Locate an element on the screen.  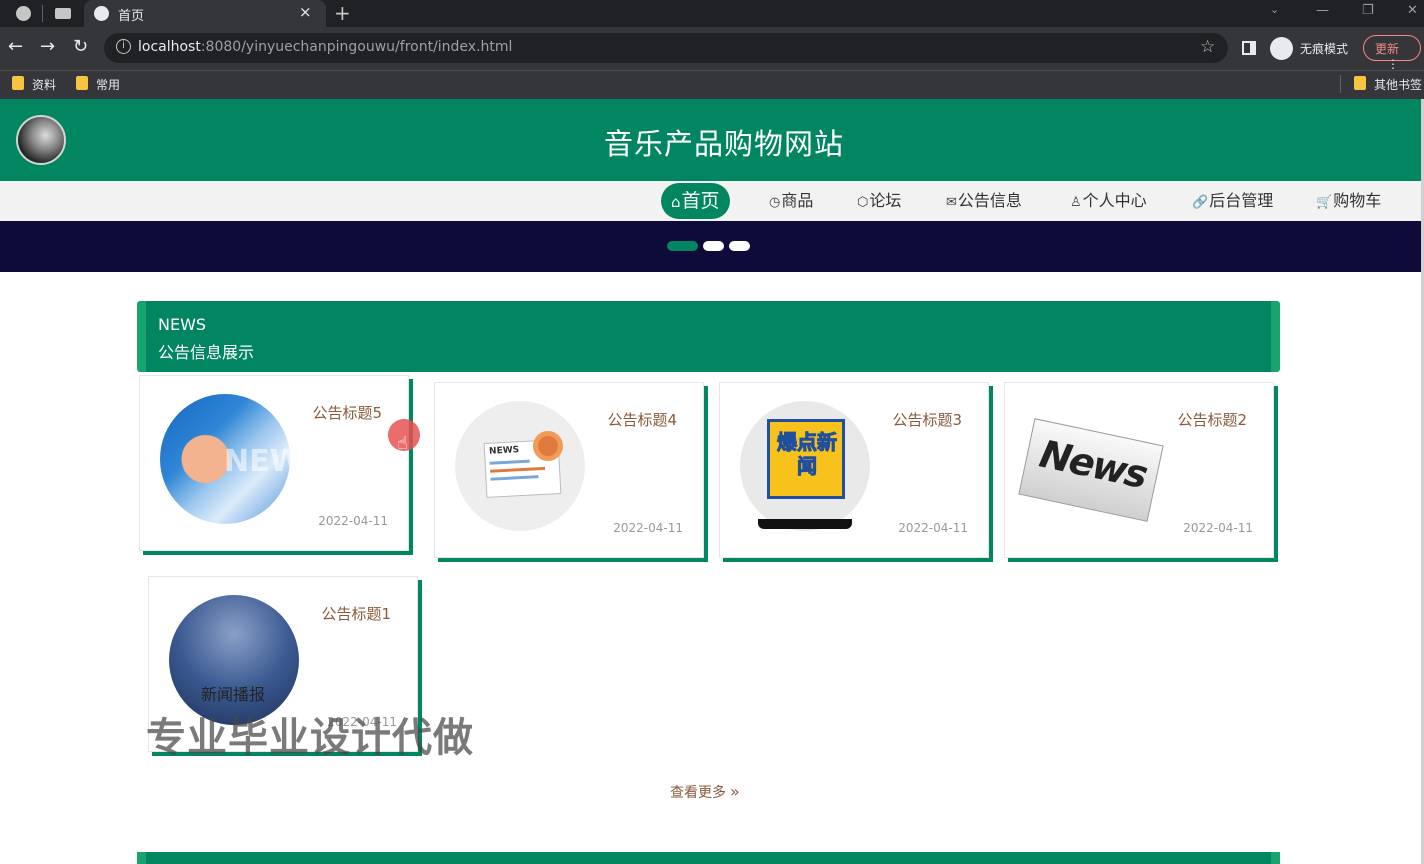
carousel-banner is located at coordinates (710, 246).